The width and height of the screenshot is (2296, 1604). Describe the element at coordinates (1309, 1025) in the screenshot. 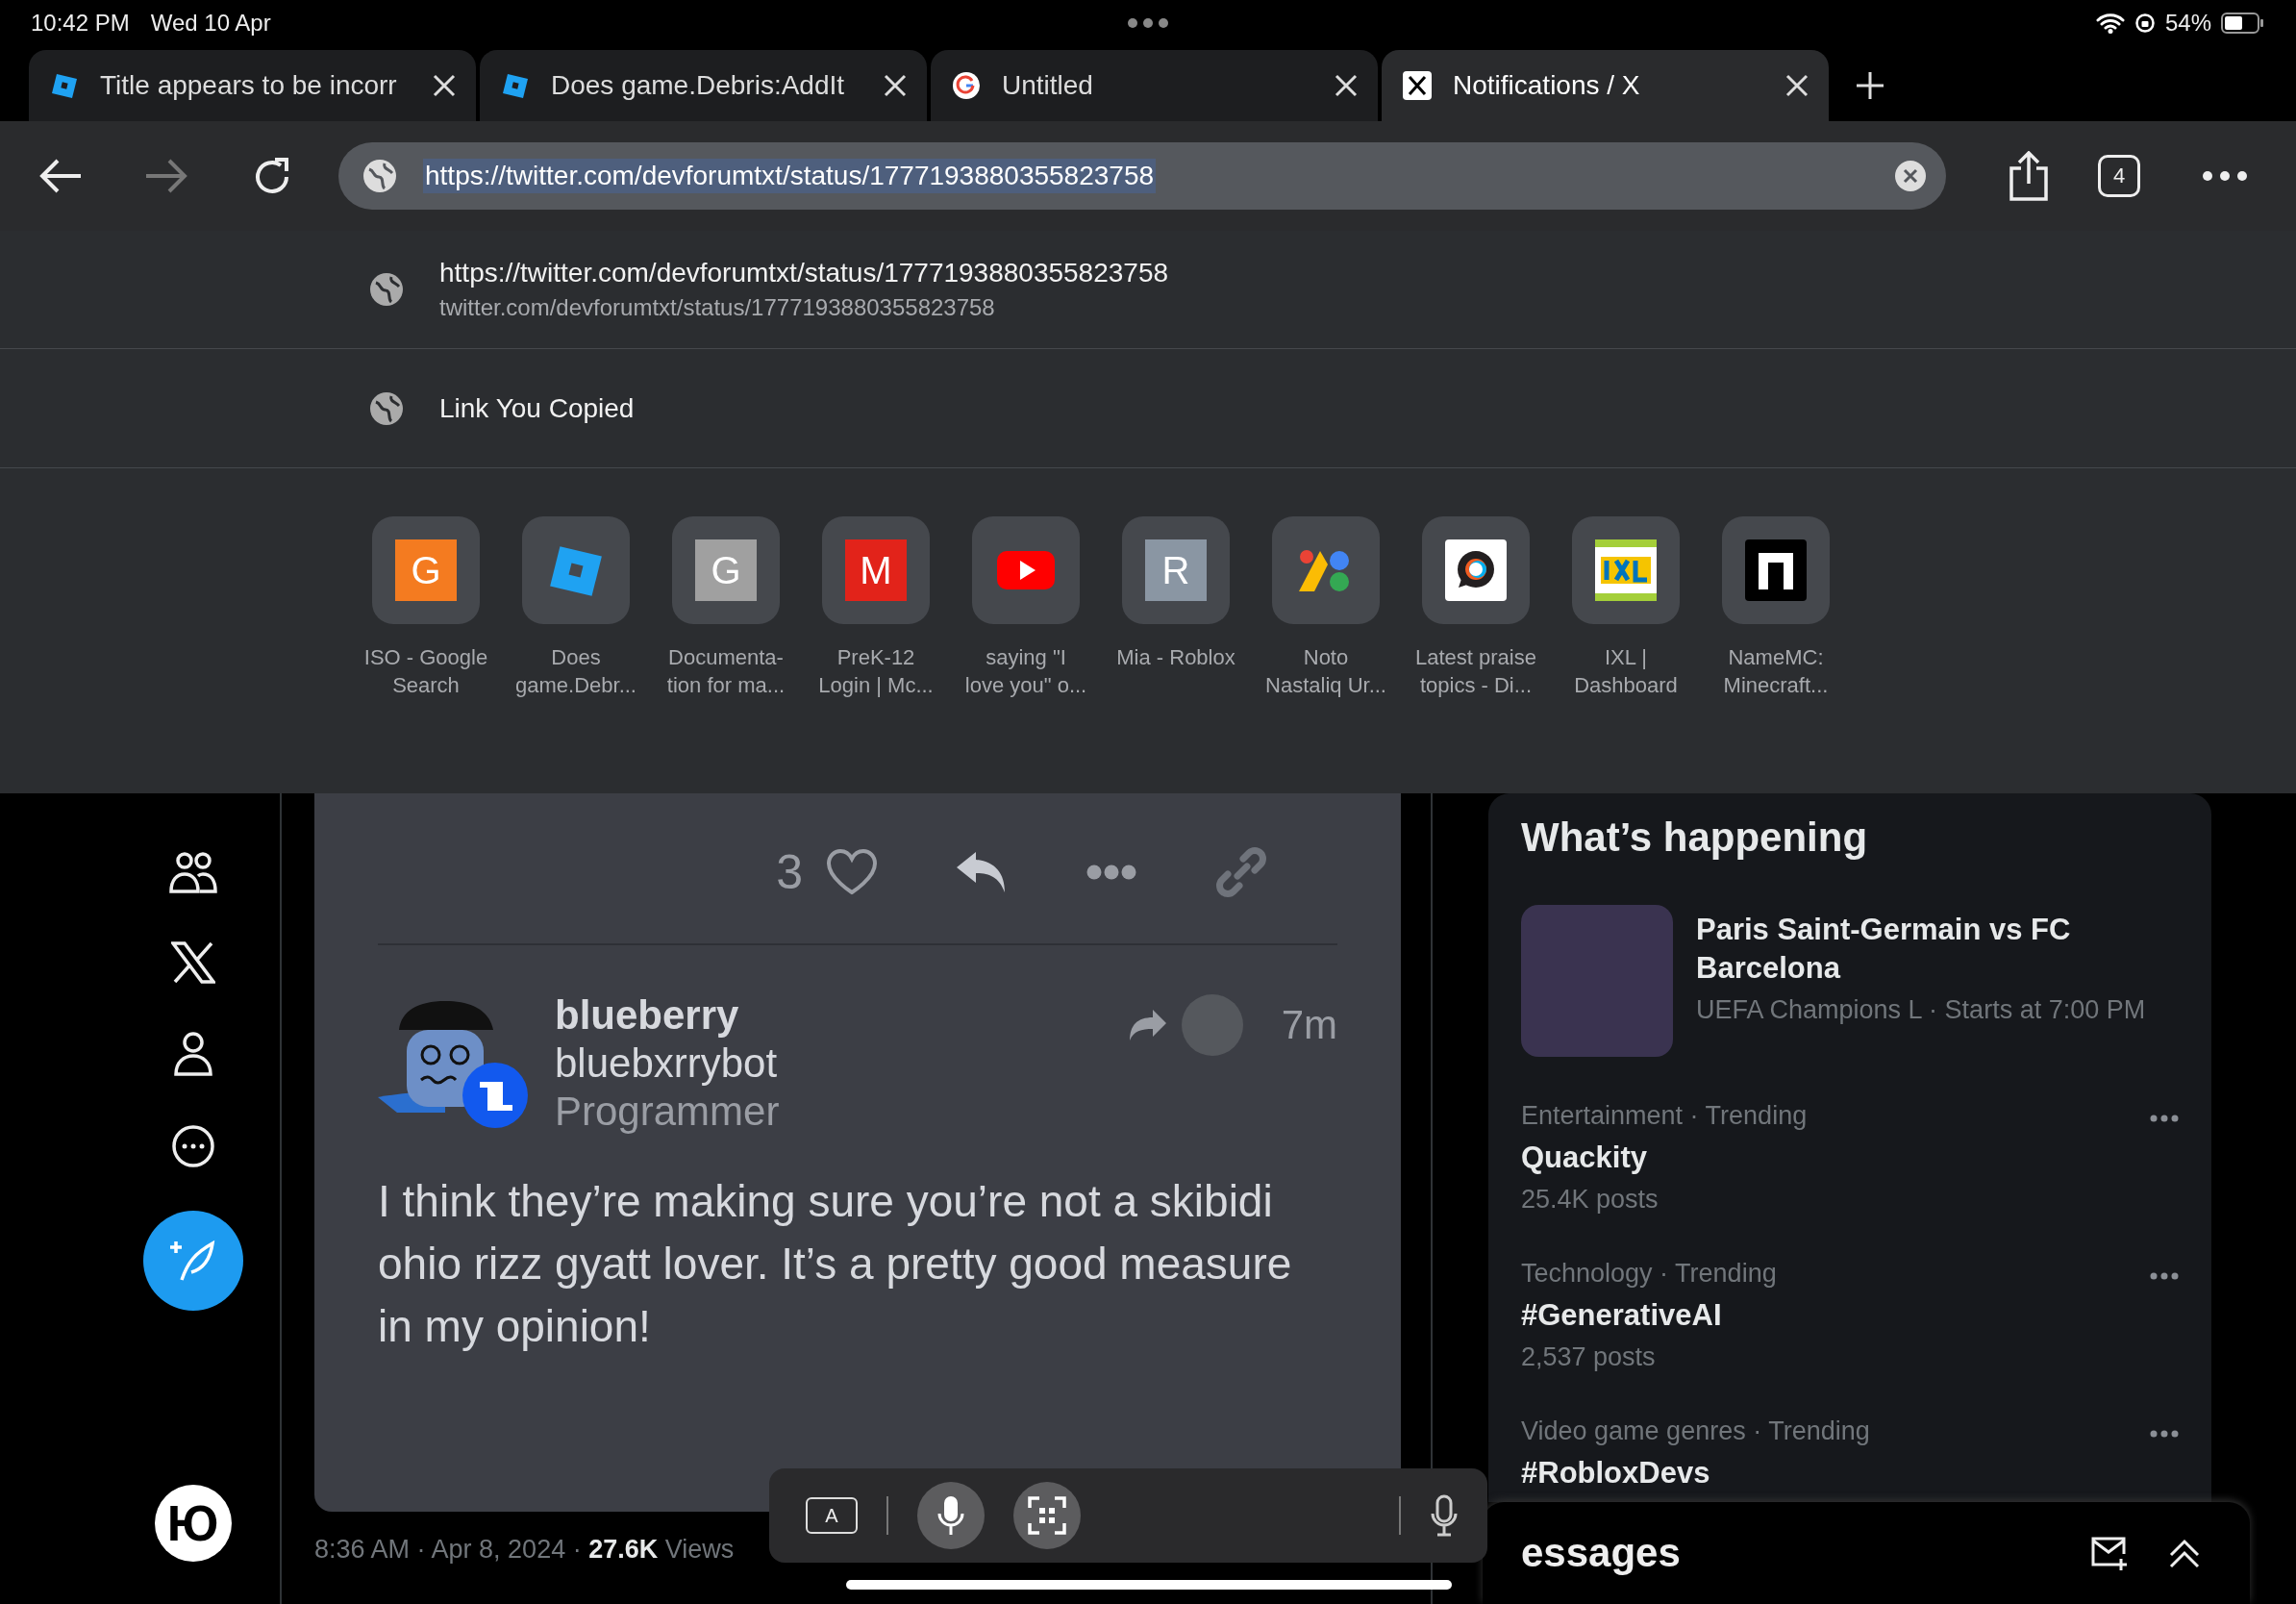

I see `post-time: 7m` at that location.